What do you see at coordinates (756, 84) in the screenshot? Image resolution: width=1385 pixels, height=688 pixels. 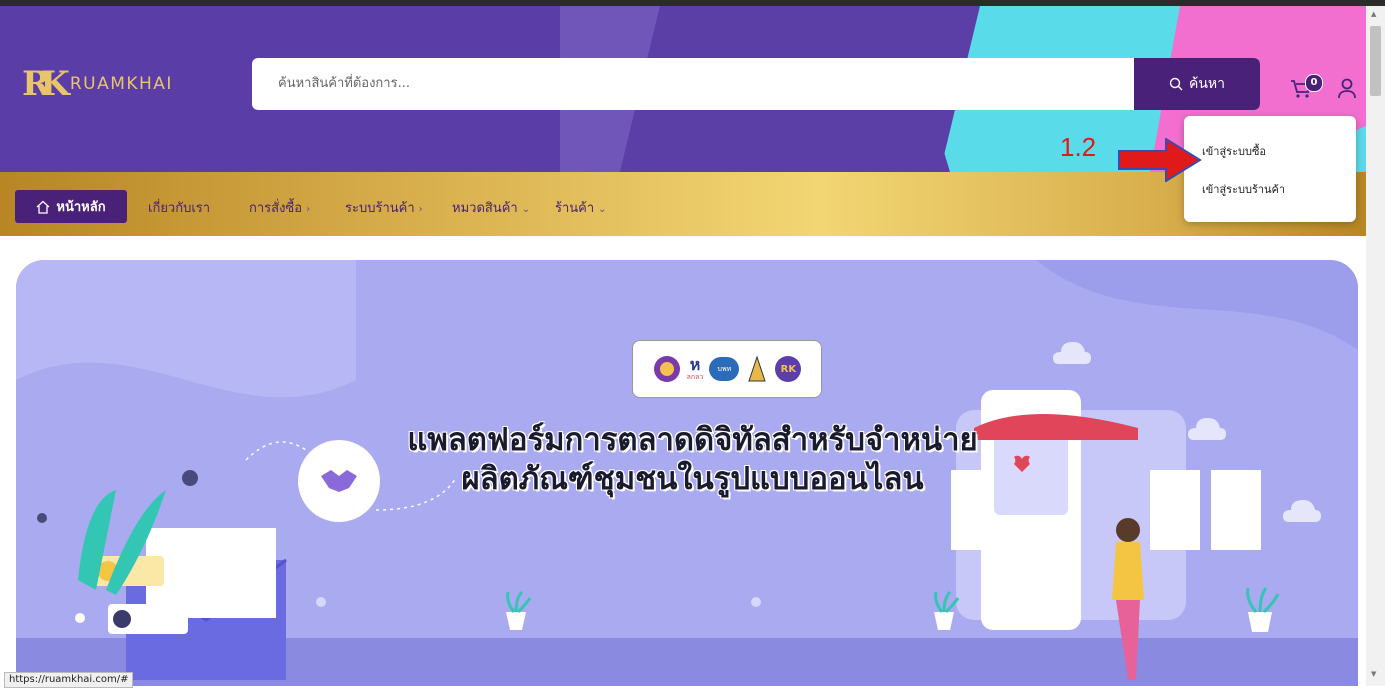 I see `search-bar: ค้นหาสินค้าที่ต้องการ... ค้นหา` at bounding box center [756, 84].